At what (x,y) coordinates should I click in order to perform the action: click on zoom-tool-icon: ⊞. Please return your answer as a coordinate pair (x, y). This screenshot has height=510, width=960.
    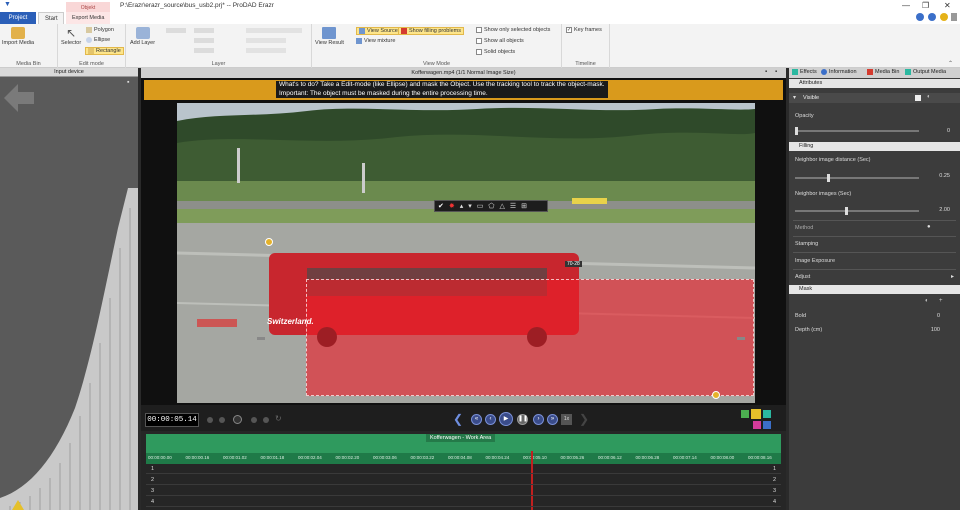
    Looking at the image, I should click on (524, 206).